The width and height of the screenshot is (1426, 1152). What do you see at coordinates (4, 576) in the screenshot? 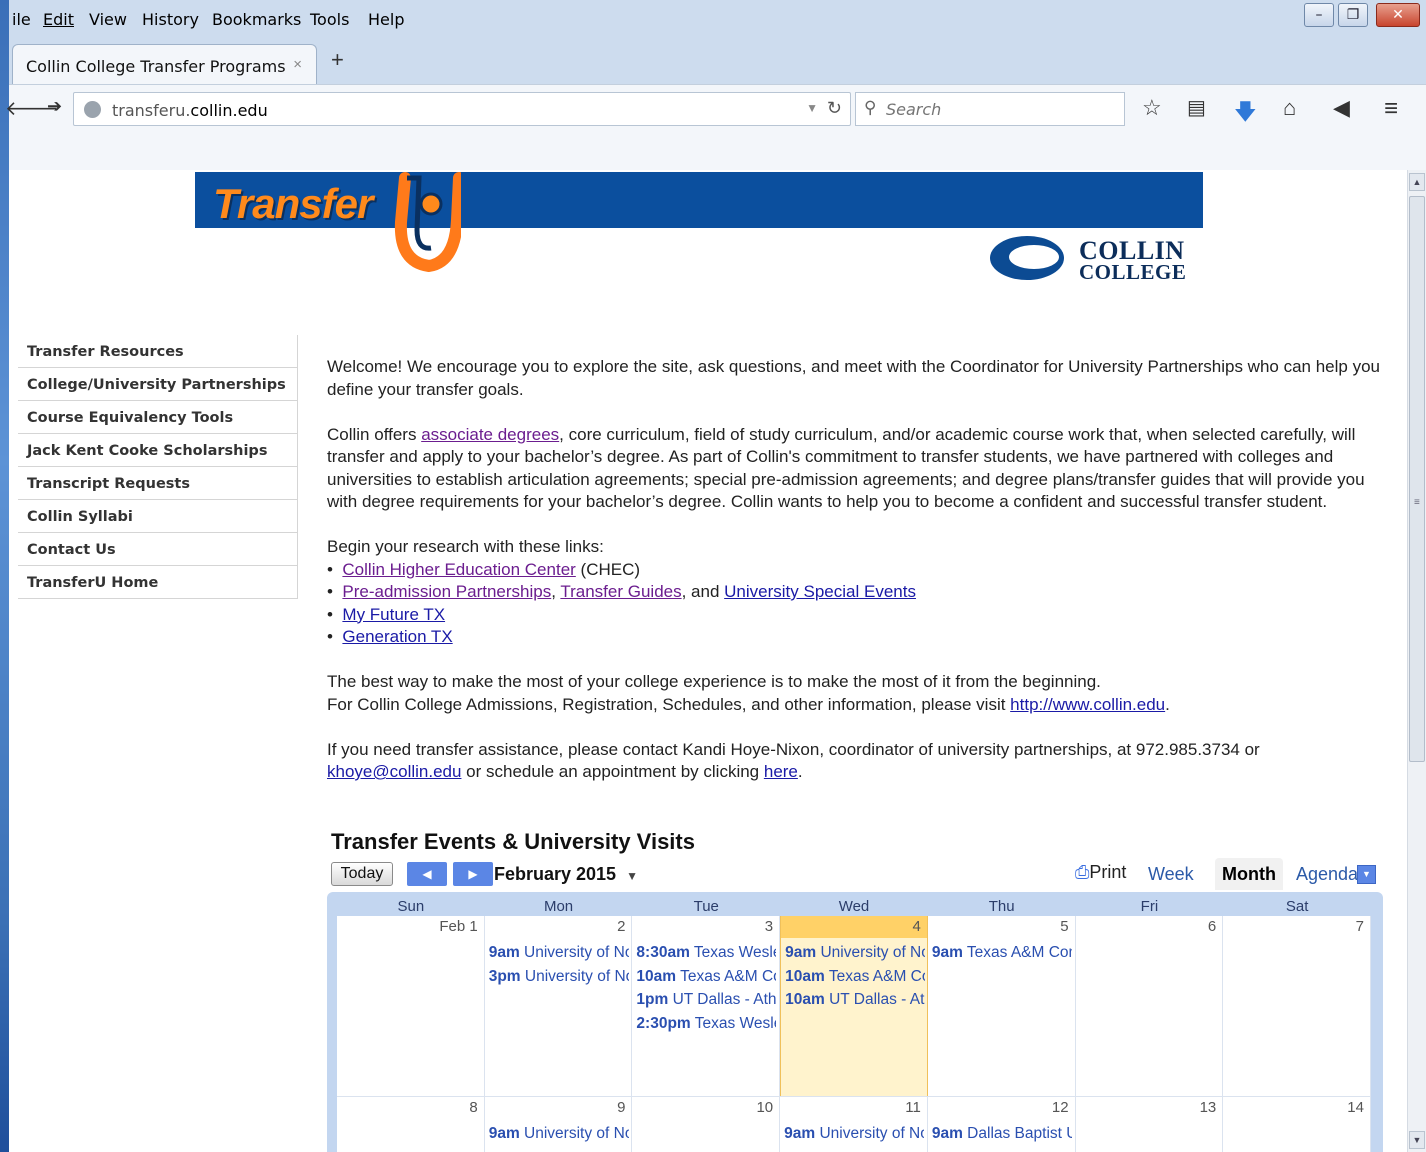
I see `desktop-edge` at bounding box center [4, 576].